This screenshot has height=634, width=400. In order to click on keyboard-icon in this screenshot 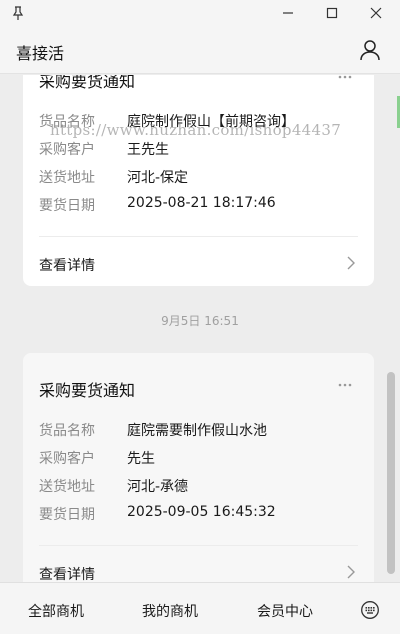, I will do `click(370, 610)`.